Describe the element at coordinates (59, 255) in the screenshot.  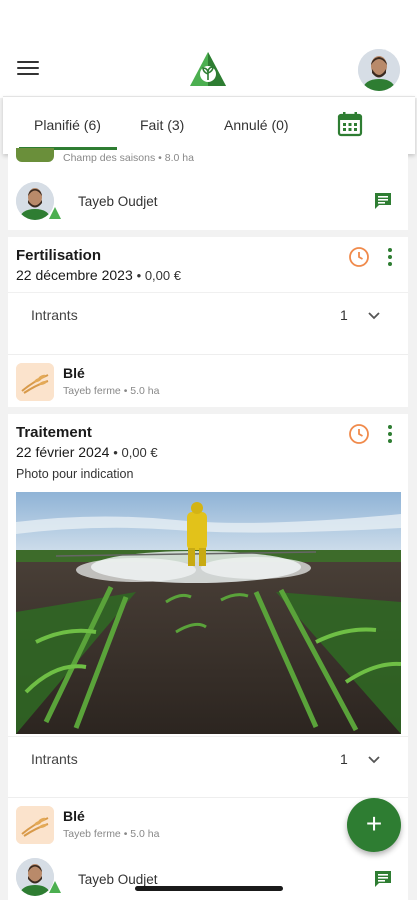
I see `task-title: Fertilisation` at that location.